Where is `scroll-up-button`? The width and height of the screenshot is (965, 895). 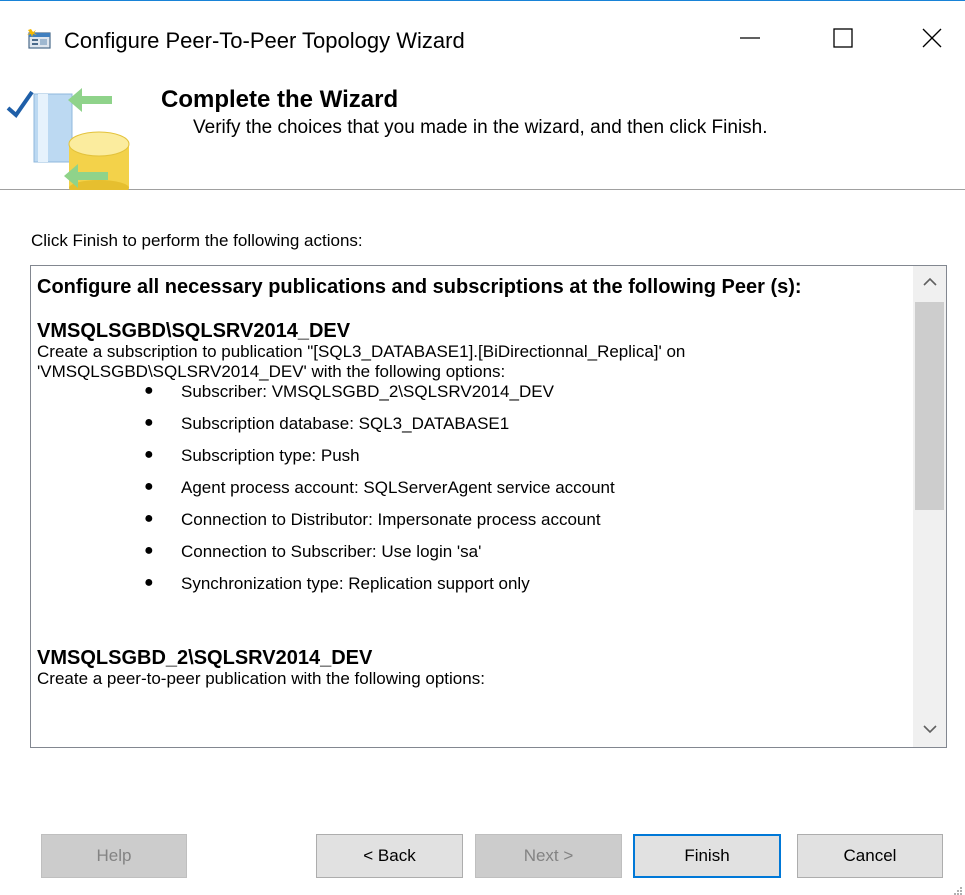
scroll-up-button is located at coordinates (929, 283).